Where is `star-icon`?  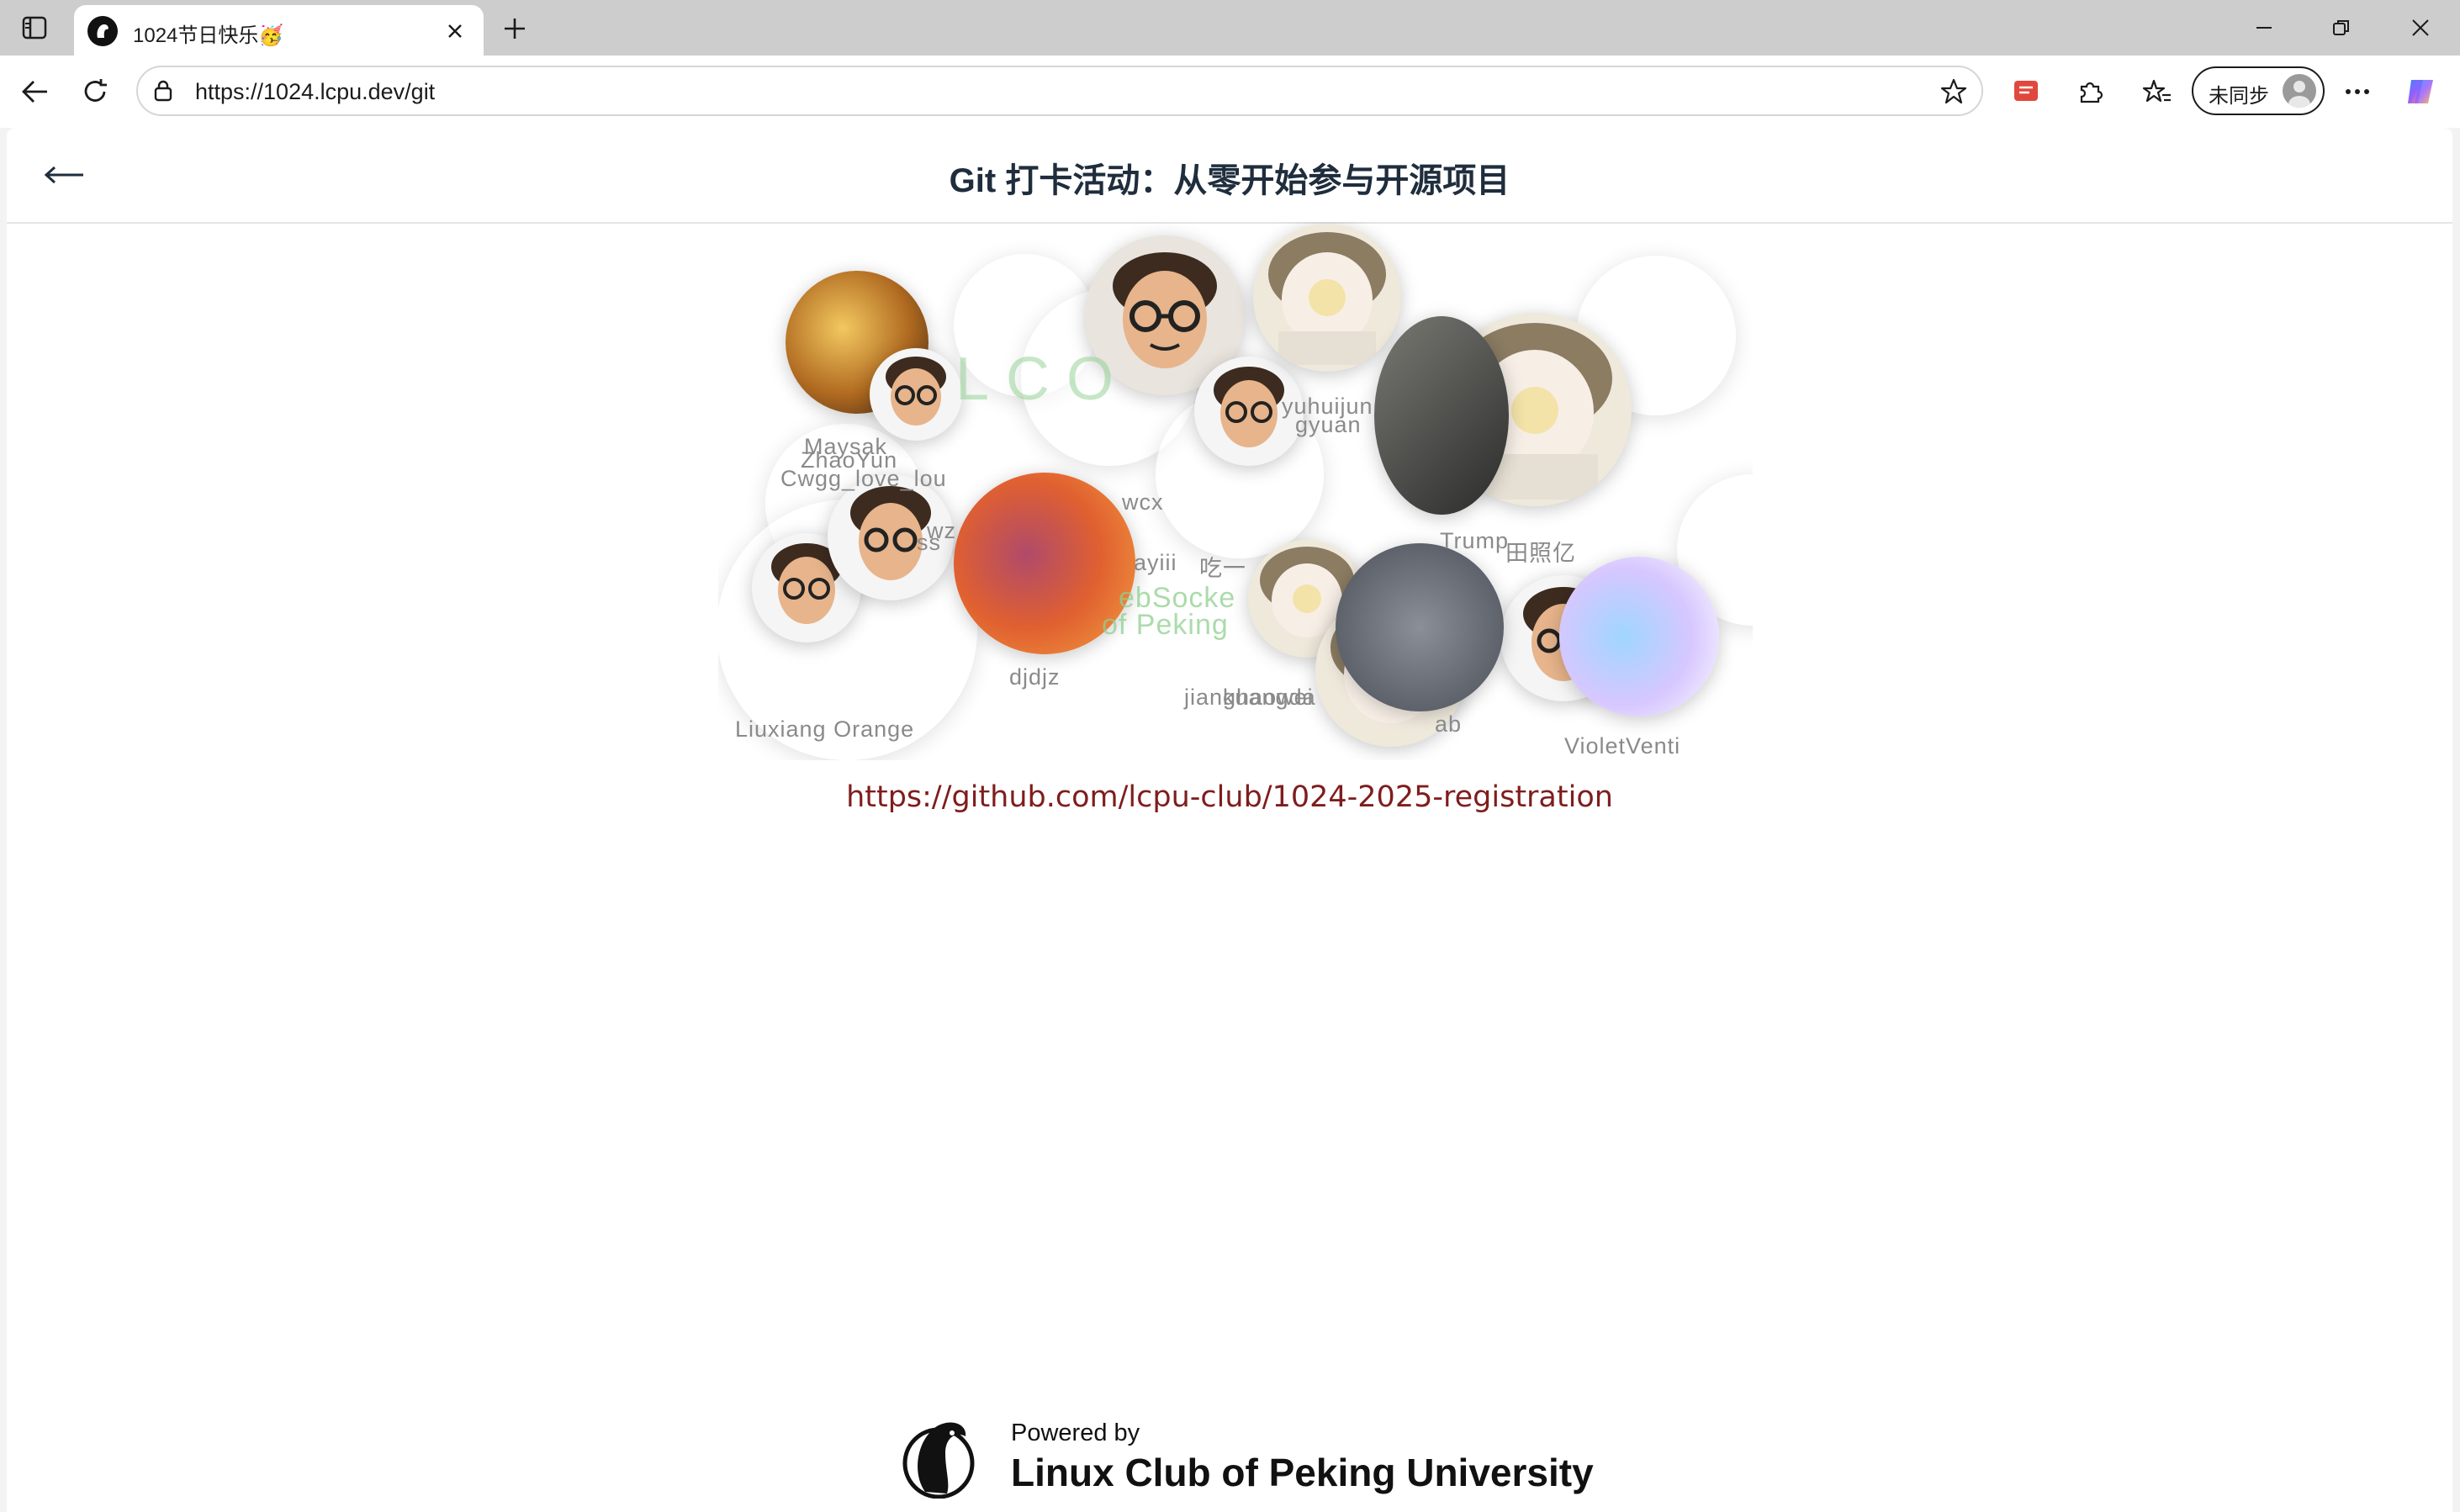 star-icon is located at coordinates (1954, 92).